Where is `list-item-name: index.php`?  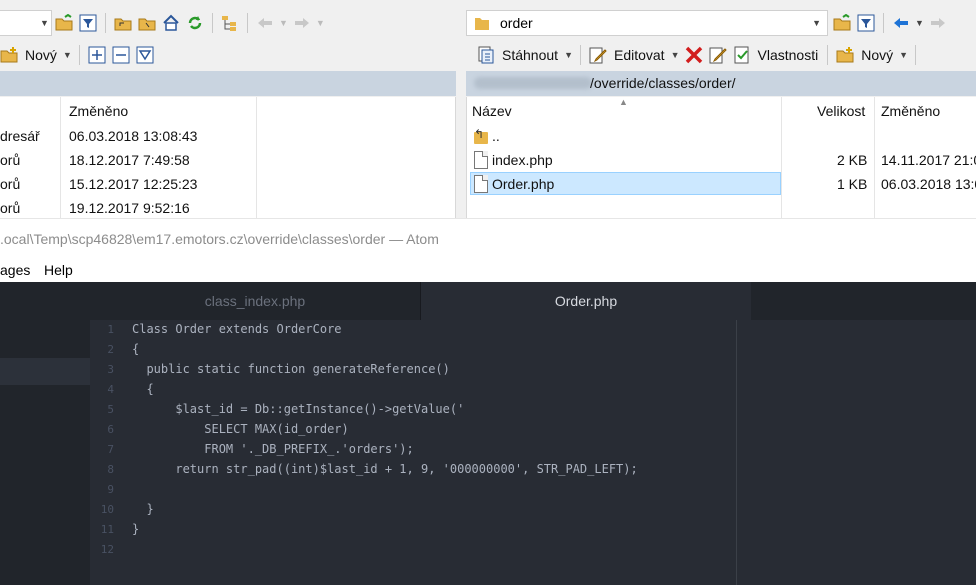
list-item-name: index.php is located at coordinates (522, 160).